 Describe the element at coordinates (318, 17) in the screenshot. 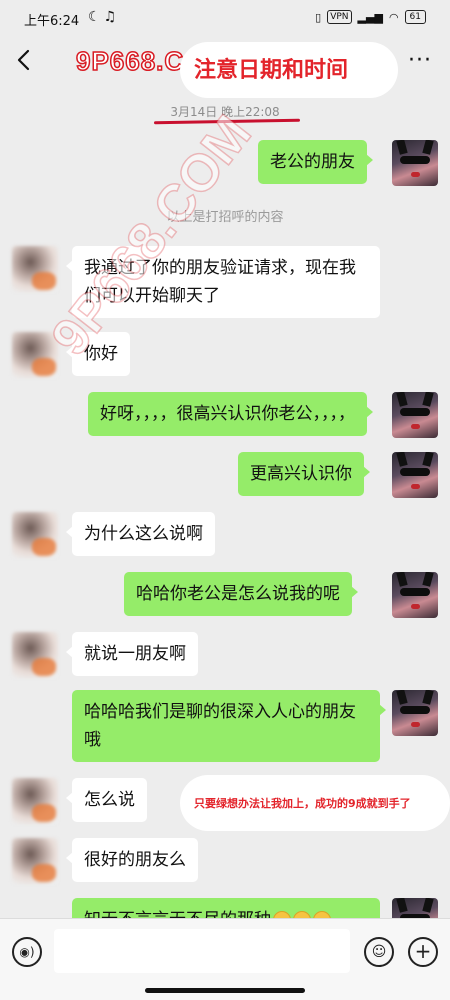

I see `screen-icon: ▯` at that location.